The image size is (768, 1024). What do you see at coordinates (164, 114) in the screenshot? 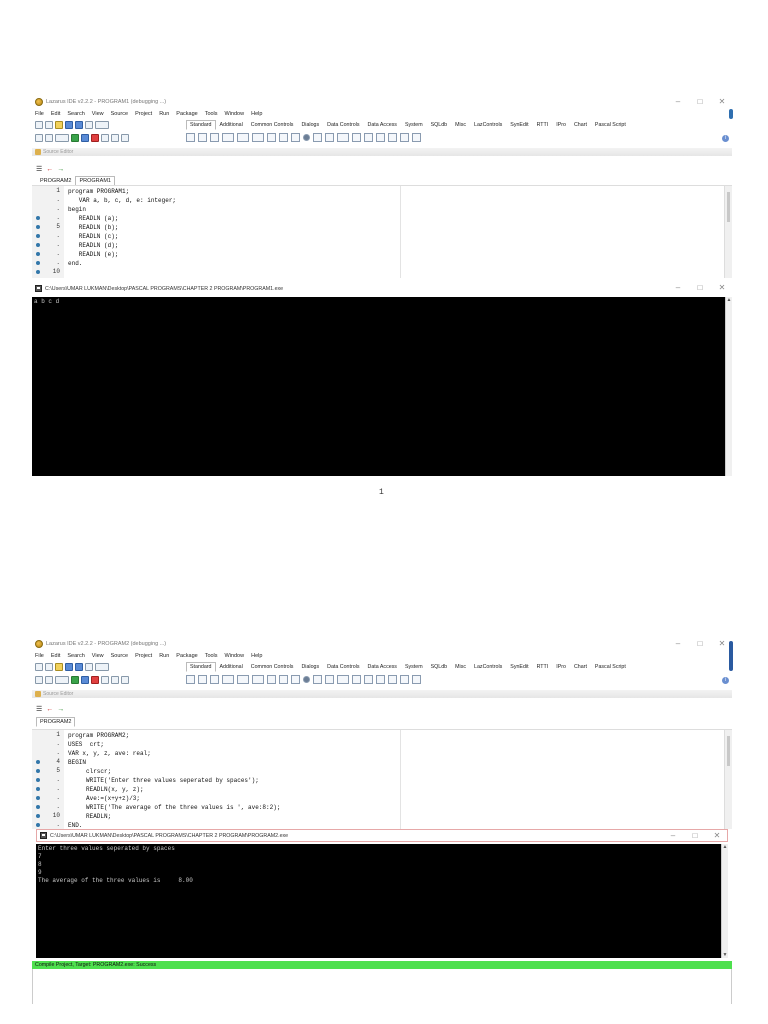
I see `menu-run: Run` at bounding box center [164, 114].